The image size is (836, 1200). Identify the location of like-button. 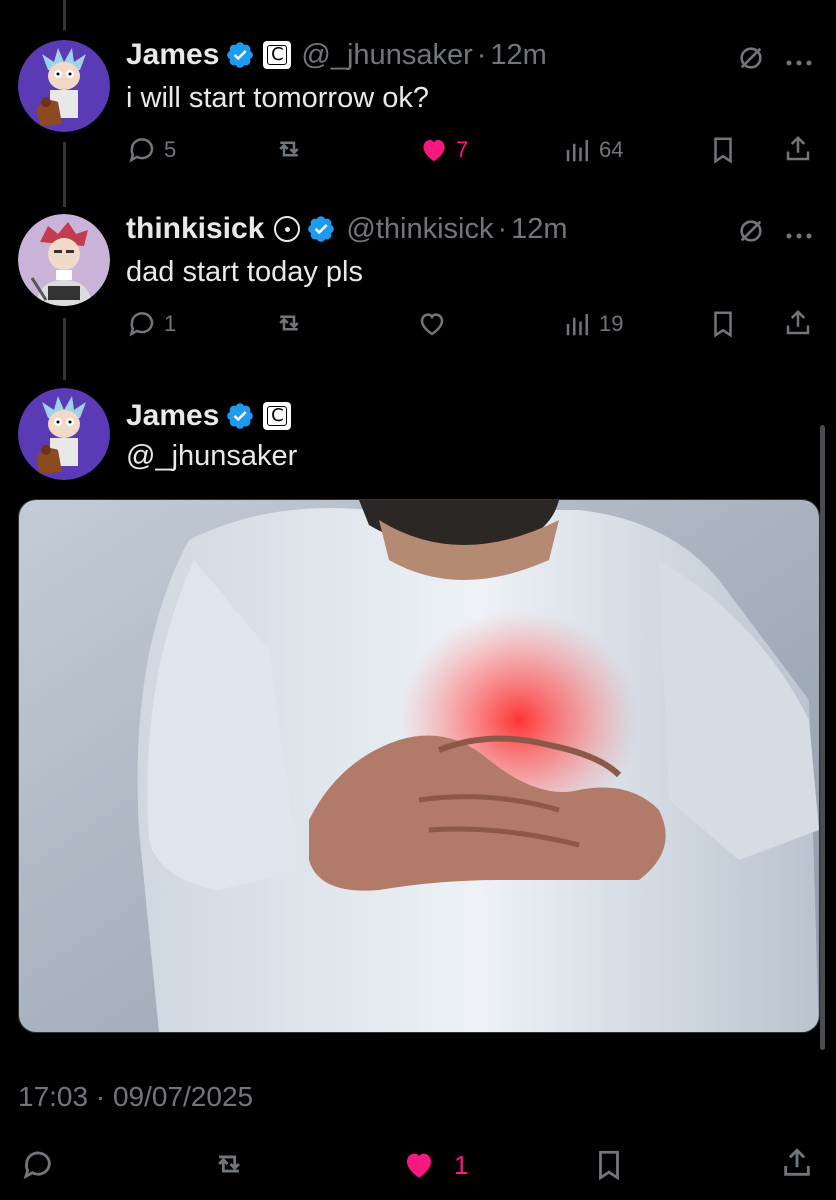
(435, 324).